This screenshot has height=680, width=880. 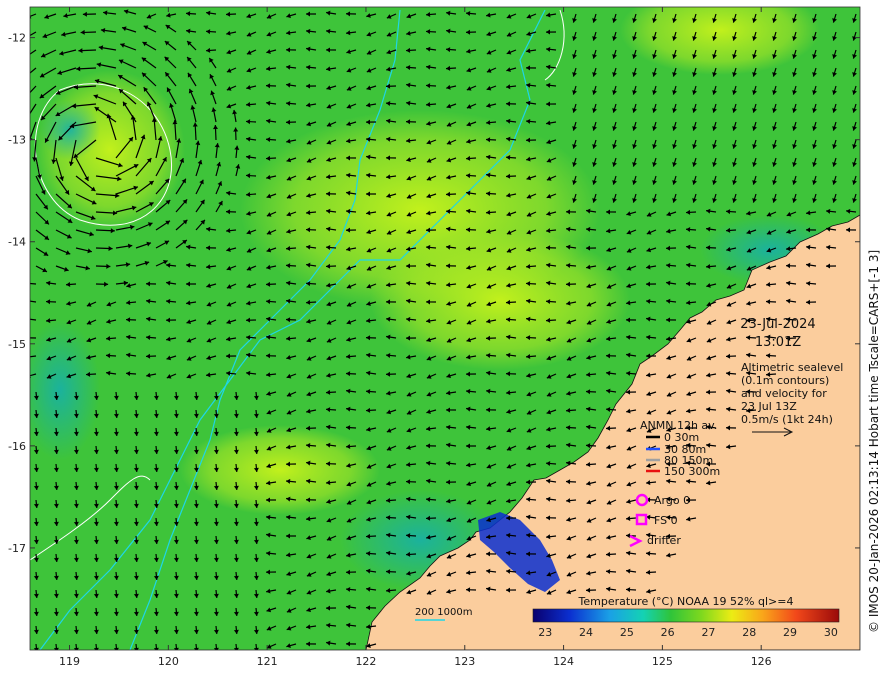 I want to click on x-tick-label: 124, so click(x=563, y=661).